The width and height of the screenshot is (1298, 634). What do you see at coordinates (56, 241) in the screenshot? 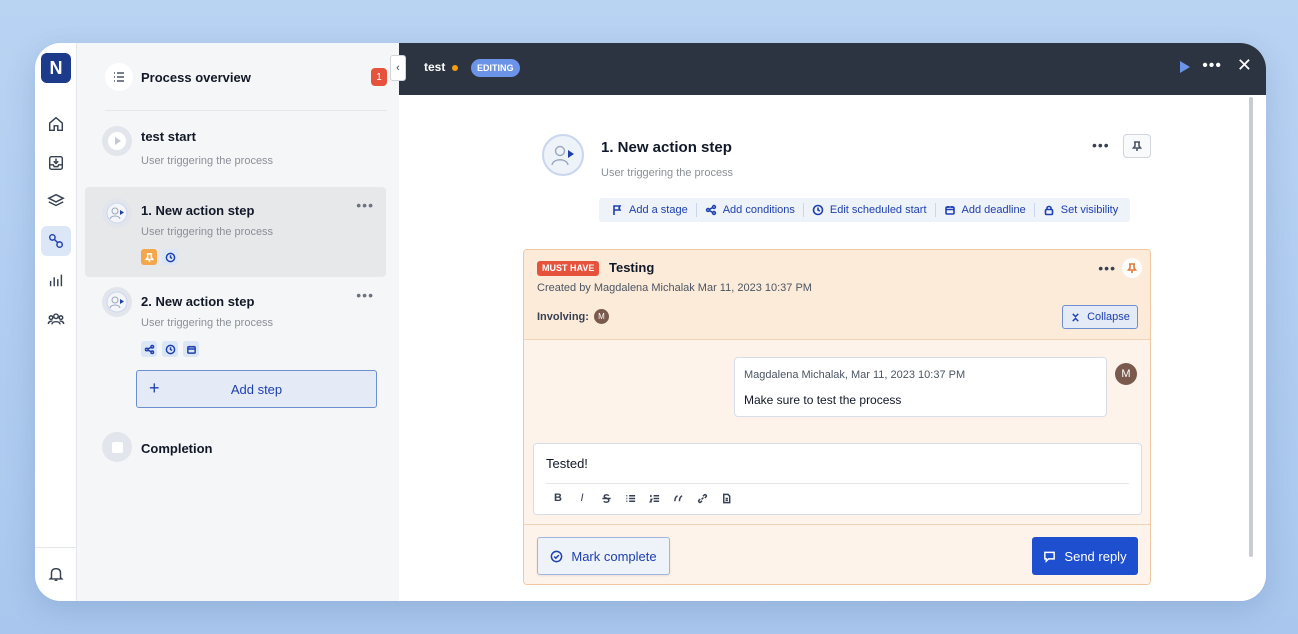
I see `process-icon` at bounding box center [56, 241].